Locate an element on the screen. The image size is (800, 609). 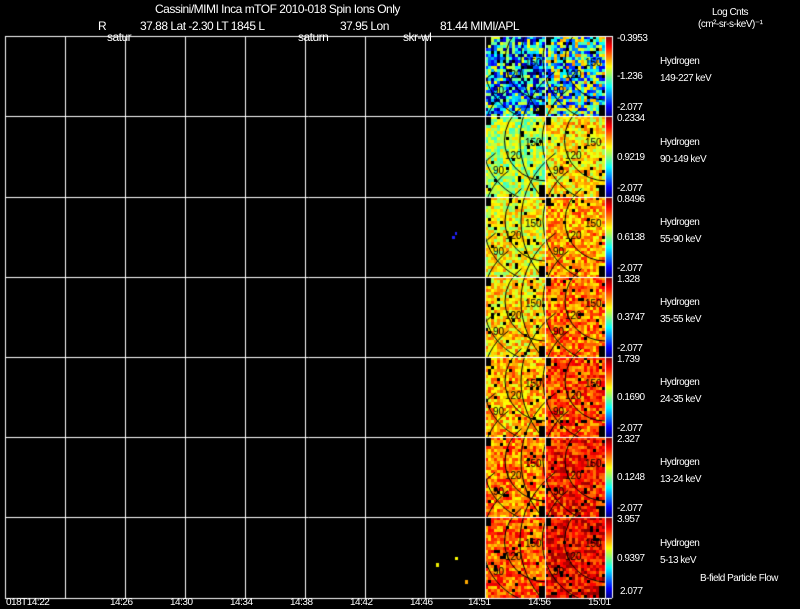
position-info: 37.88 Lat -2.30 LT 1845 L is located at coordinates (202, 26).